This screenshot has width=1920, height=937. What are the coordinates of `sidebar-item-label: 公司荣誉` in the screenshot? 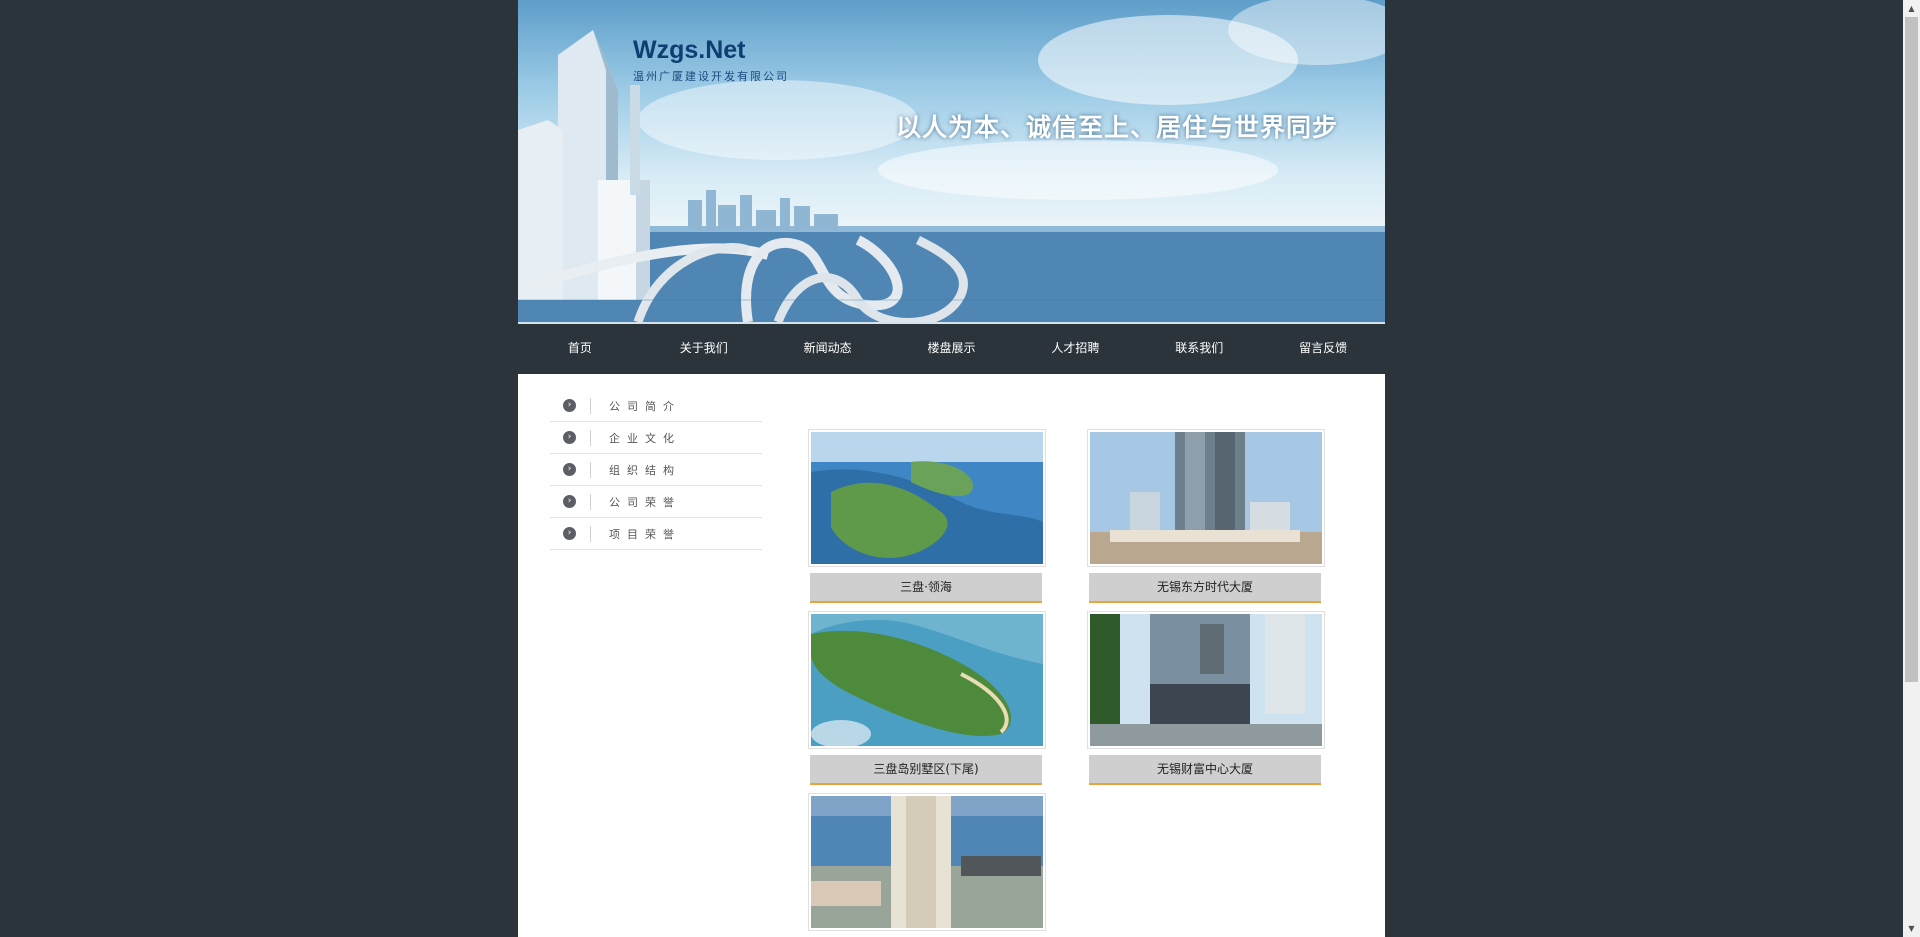 It's located at (645, 502).